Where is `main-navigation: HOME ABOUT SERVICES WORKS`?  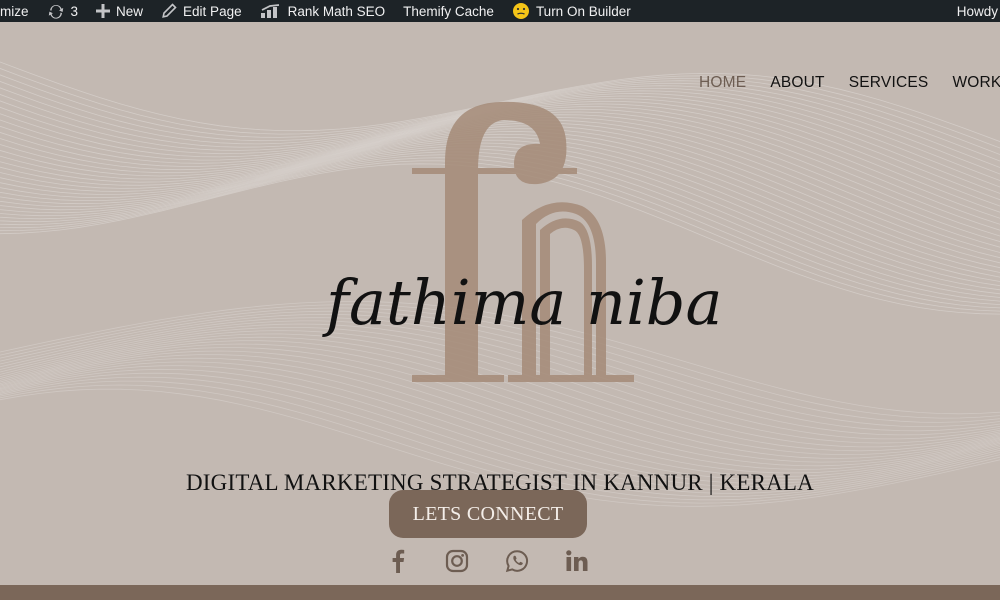
main-navigation: HOME ABOUT SERVICES WORKS is located at coordinates (849, 83).